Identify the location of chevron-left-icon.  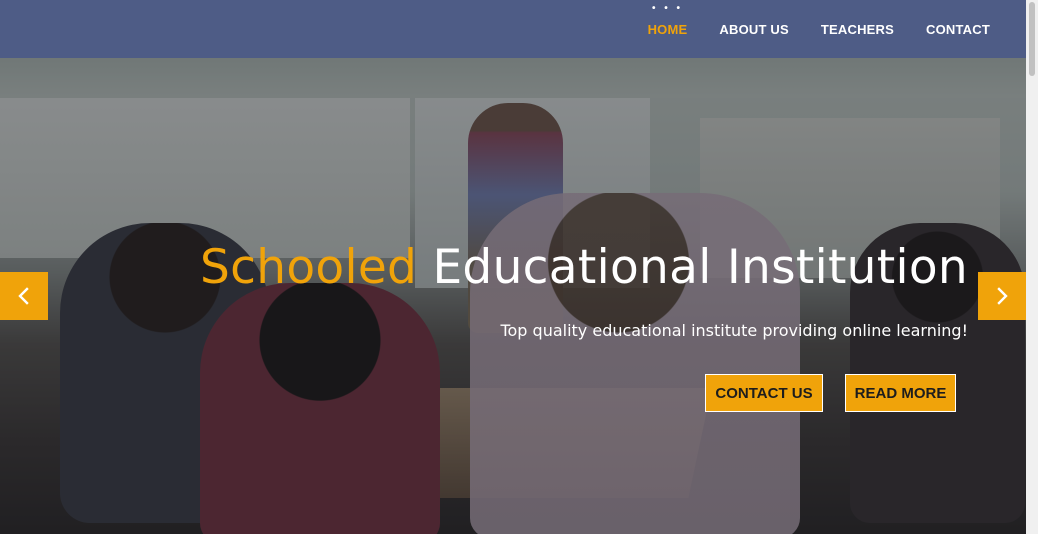
(23, 296).